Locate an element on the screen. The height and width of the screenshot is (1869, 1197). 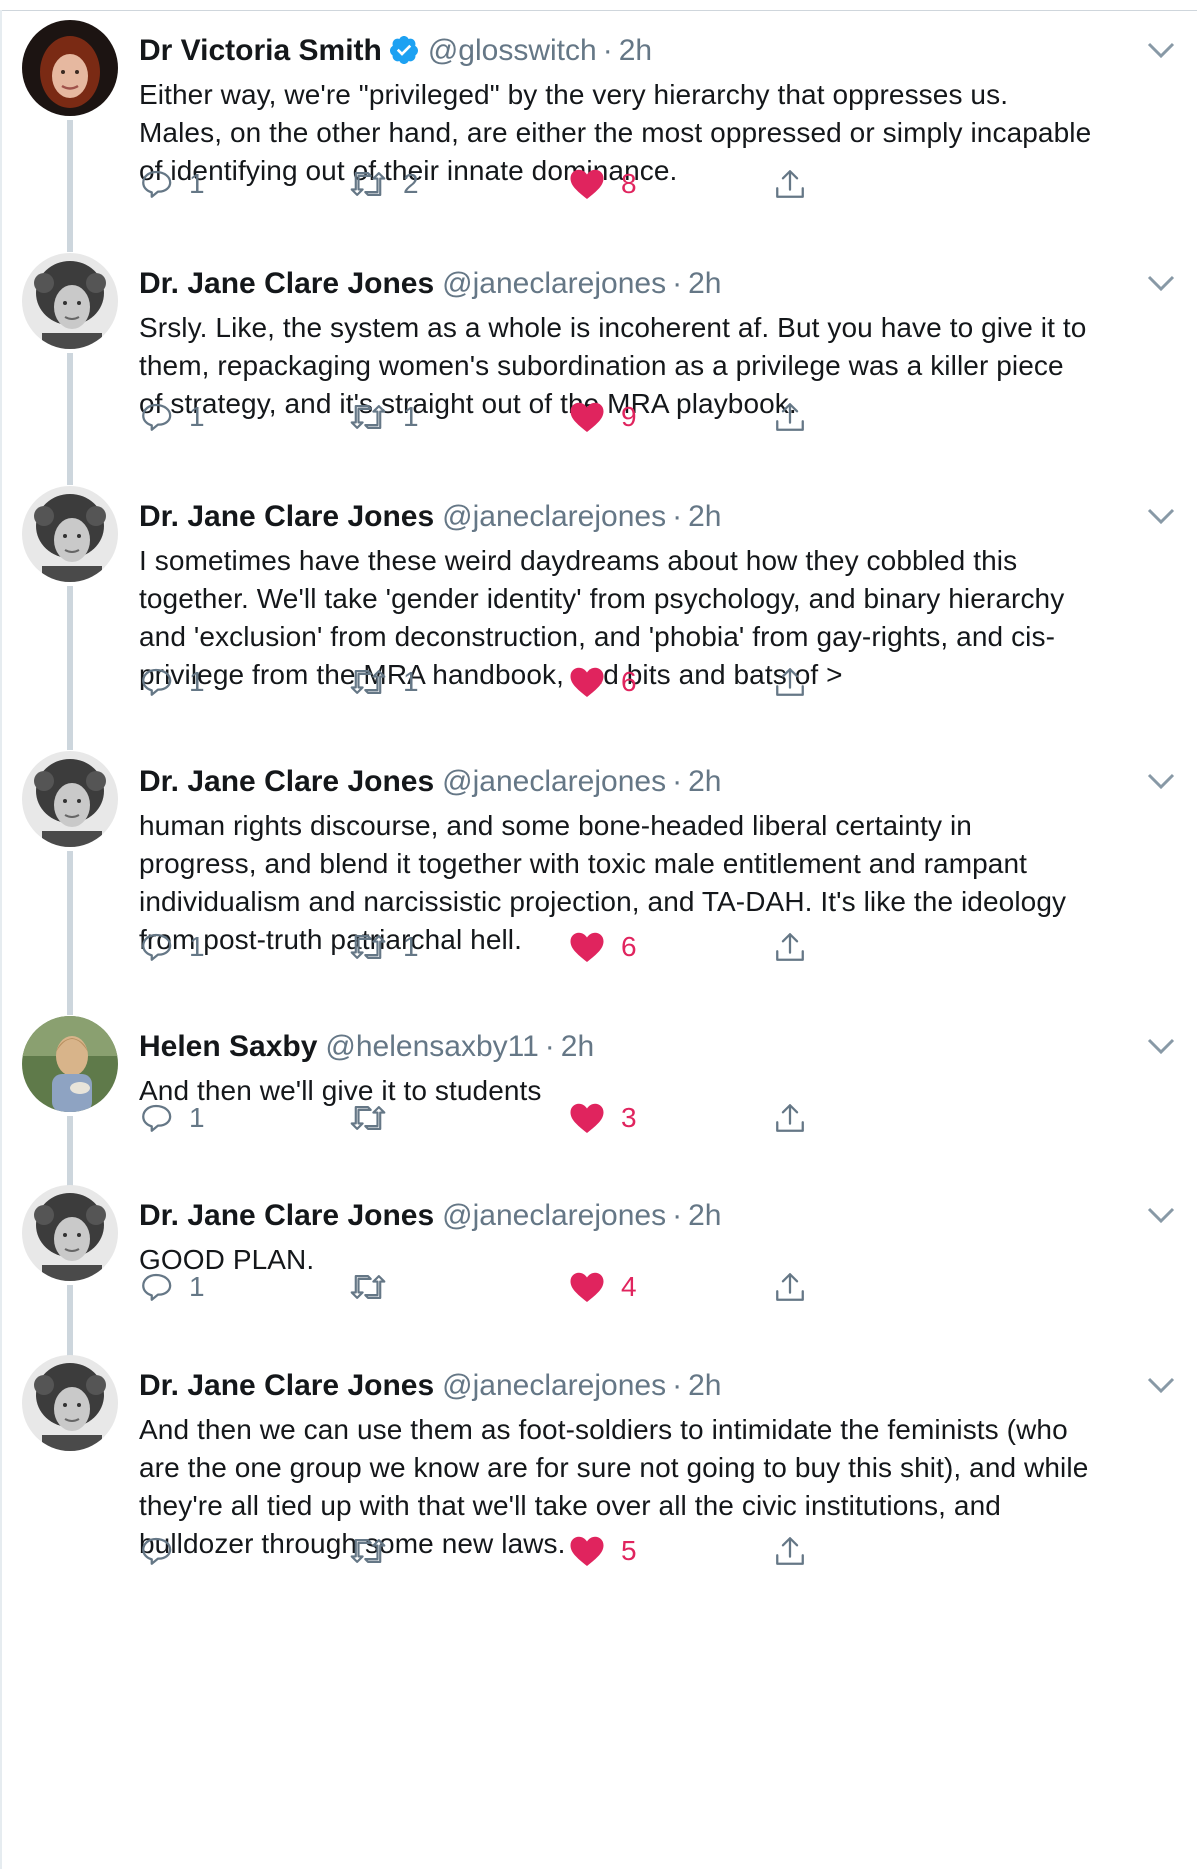
like-button: 4 is located at coordinates (603, 1287).